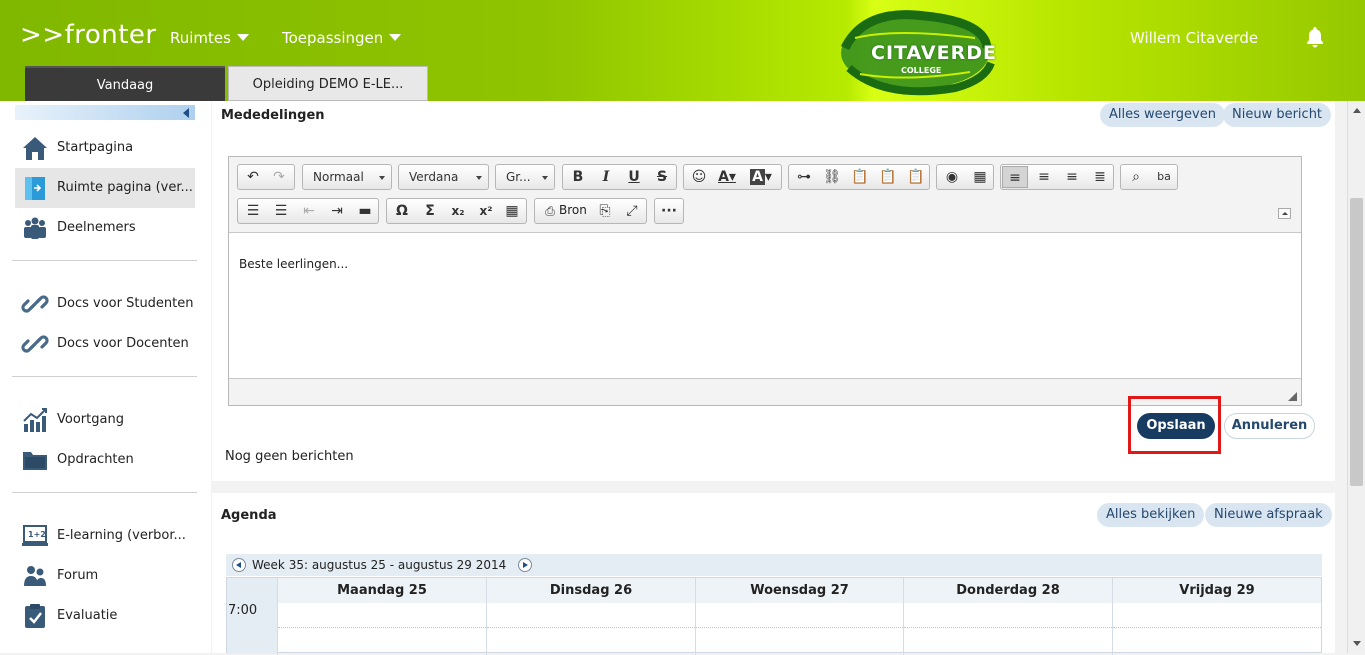  I want to click on align-center-icon: ≡, so click(1044, 177).